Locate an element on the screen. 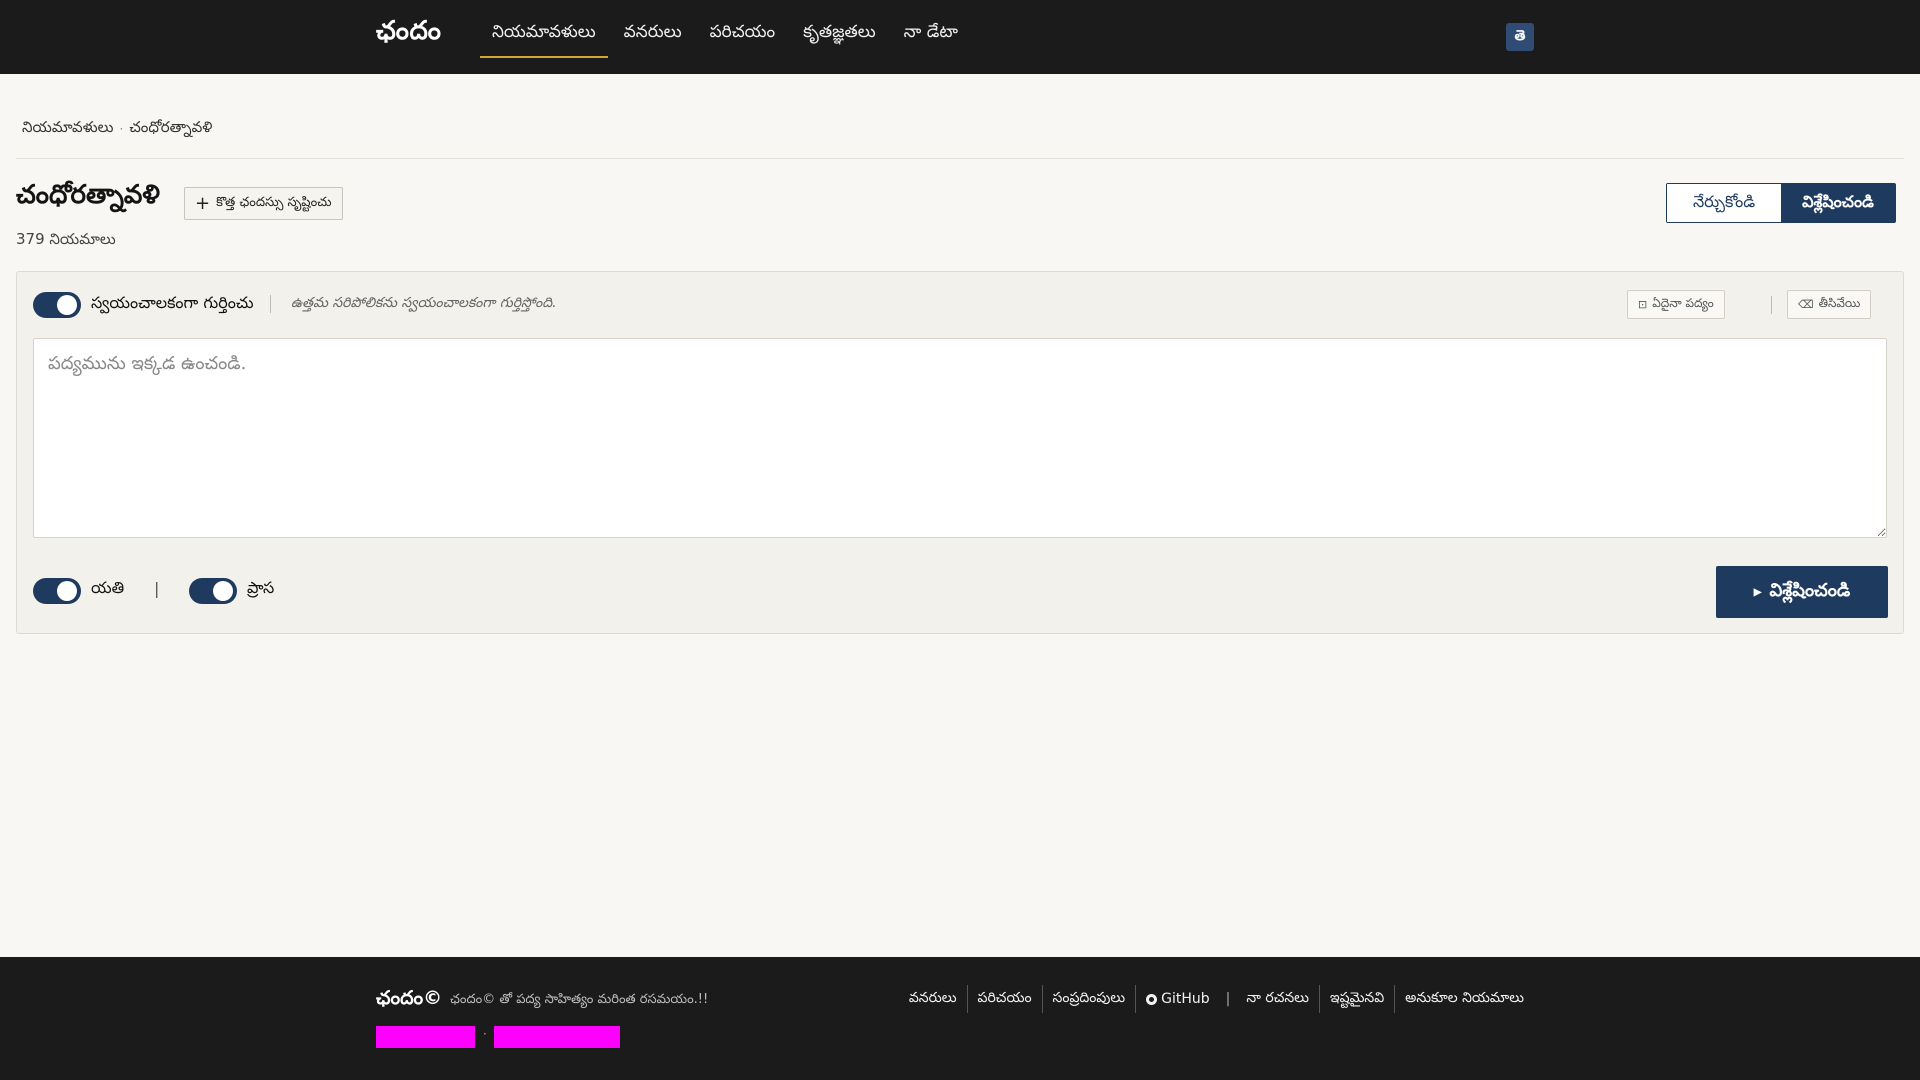  brand-logo: ఛందం is located at coordinates (408, 34).